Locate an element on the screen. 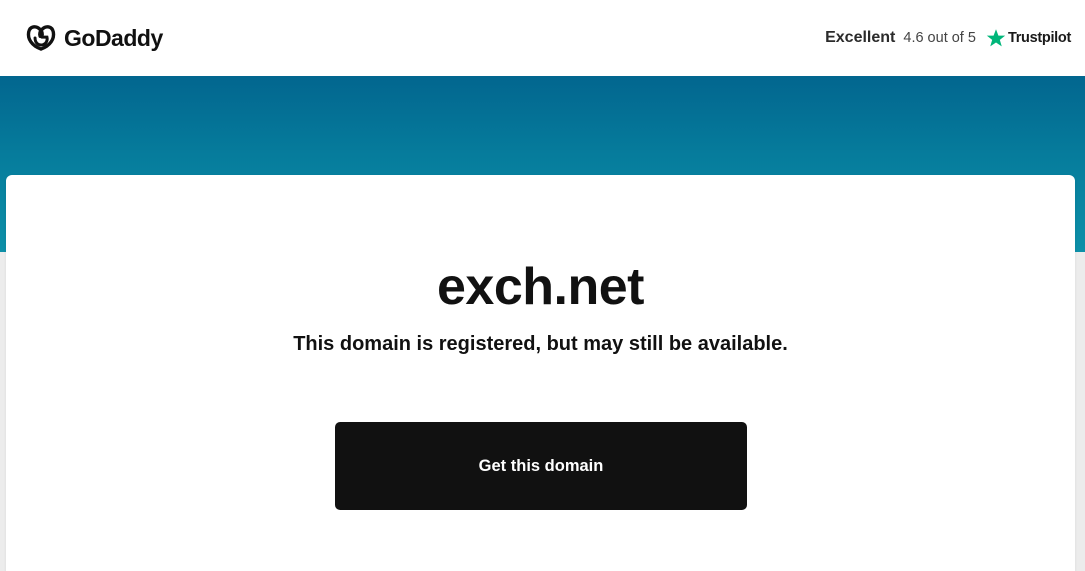  get-domain-button: Get this domain is located at coordinates (541, 466).